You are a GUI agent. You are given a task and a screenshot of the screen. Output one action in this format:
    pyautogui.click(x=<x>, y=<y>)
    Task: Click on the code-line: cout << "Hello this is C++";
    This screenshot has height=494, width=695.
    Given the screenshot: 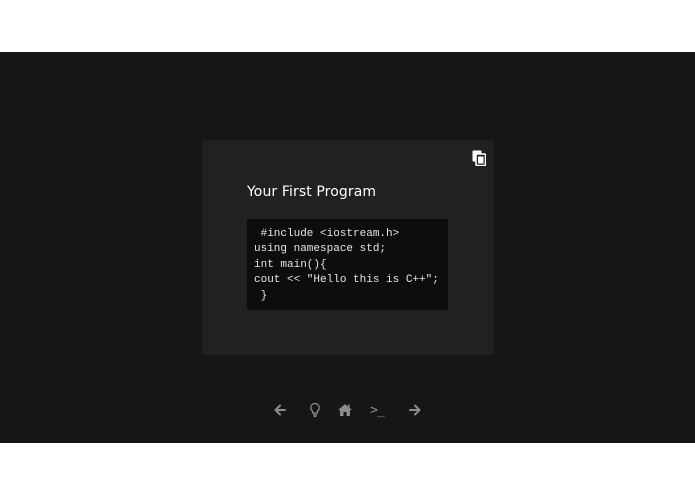 What is the action you would take?
    pyautogui.click(x=346, y=280)
    